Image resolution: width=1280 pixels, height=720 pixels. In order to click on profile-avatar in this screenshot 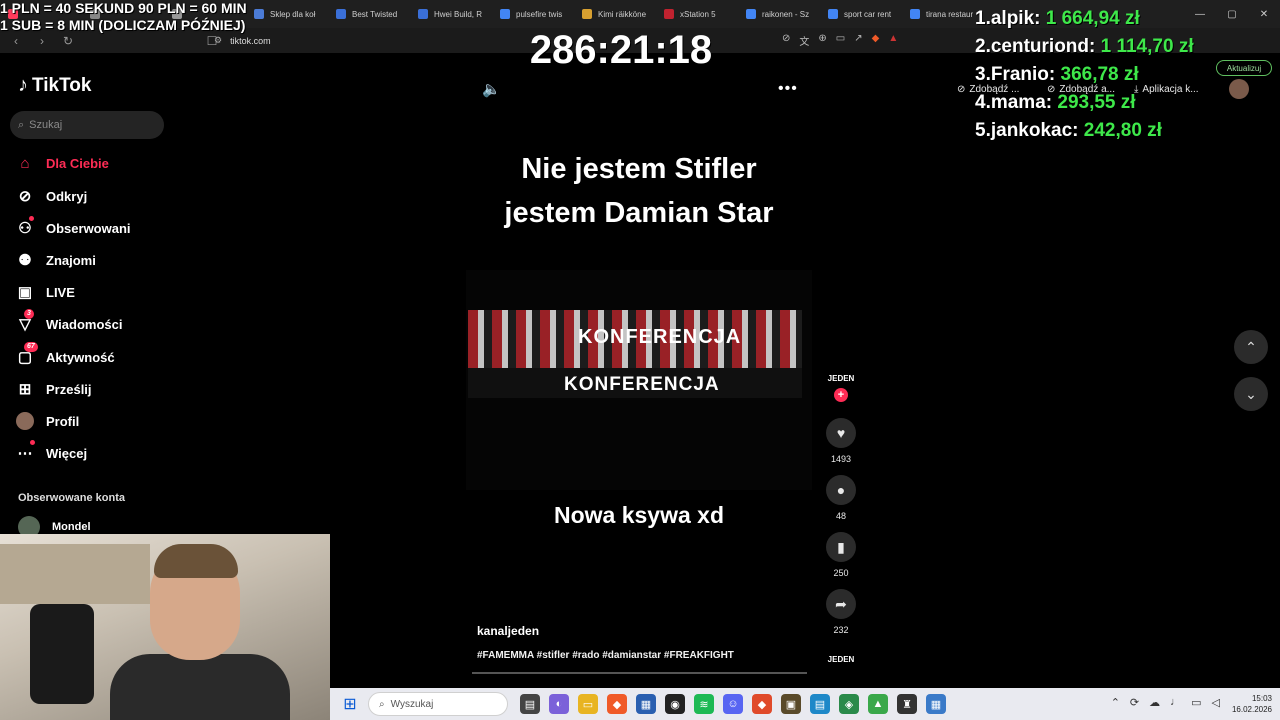, I will do `click(25, 421)`.